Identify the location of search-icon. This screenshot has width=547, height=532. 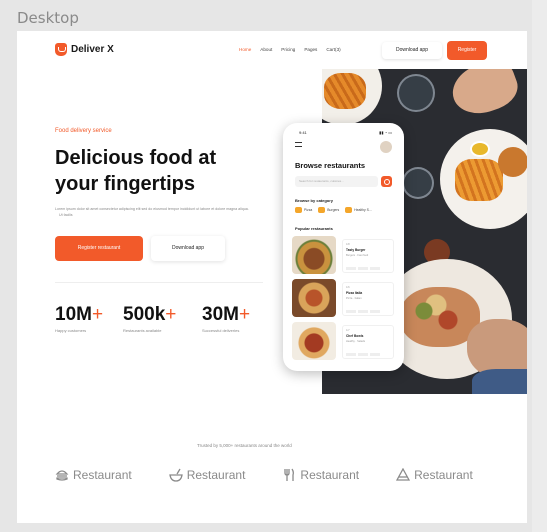
(386, 181).